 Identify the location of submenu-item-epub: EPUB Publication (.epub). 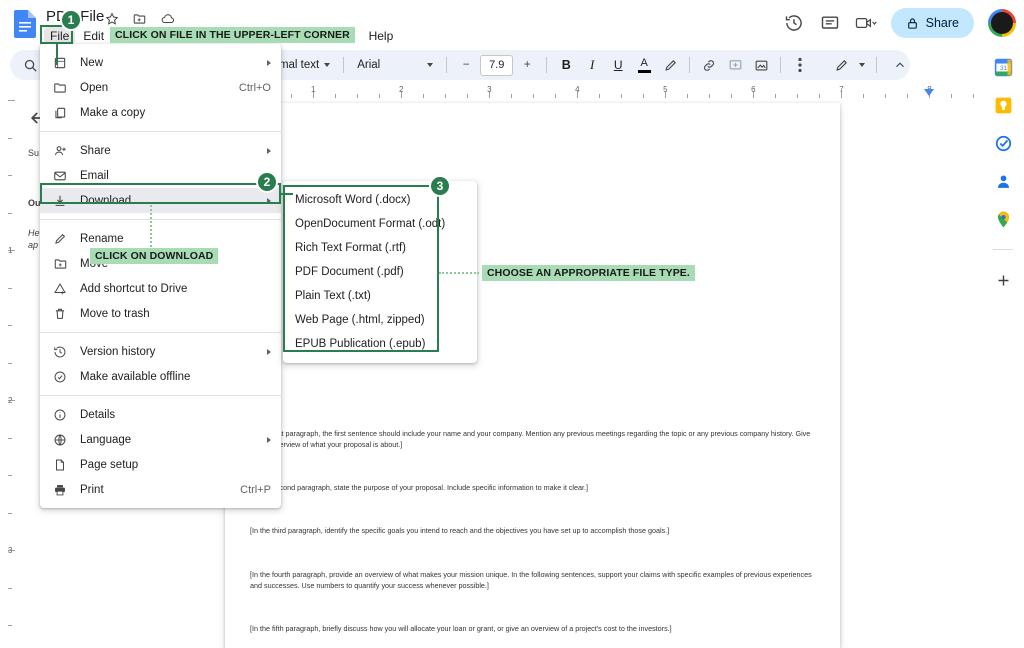
(380, 344).